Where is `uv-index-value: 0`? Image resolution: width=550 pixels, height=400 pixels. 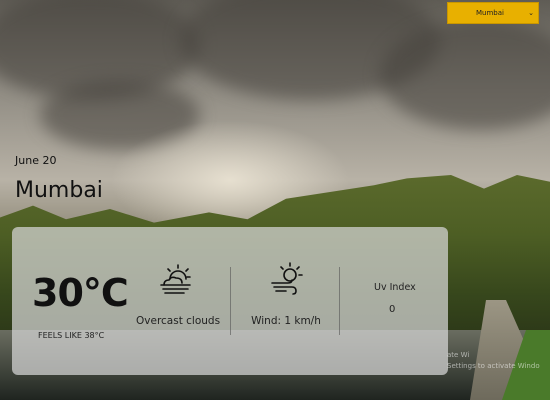 uv-index-value: 0 is located at coordinates (392, 309).